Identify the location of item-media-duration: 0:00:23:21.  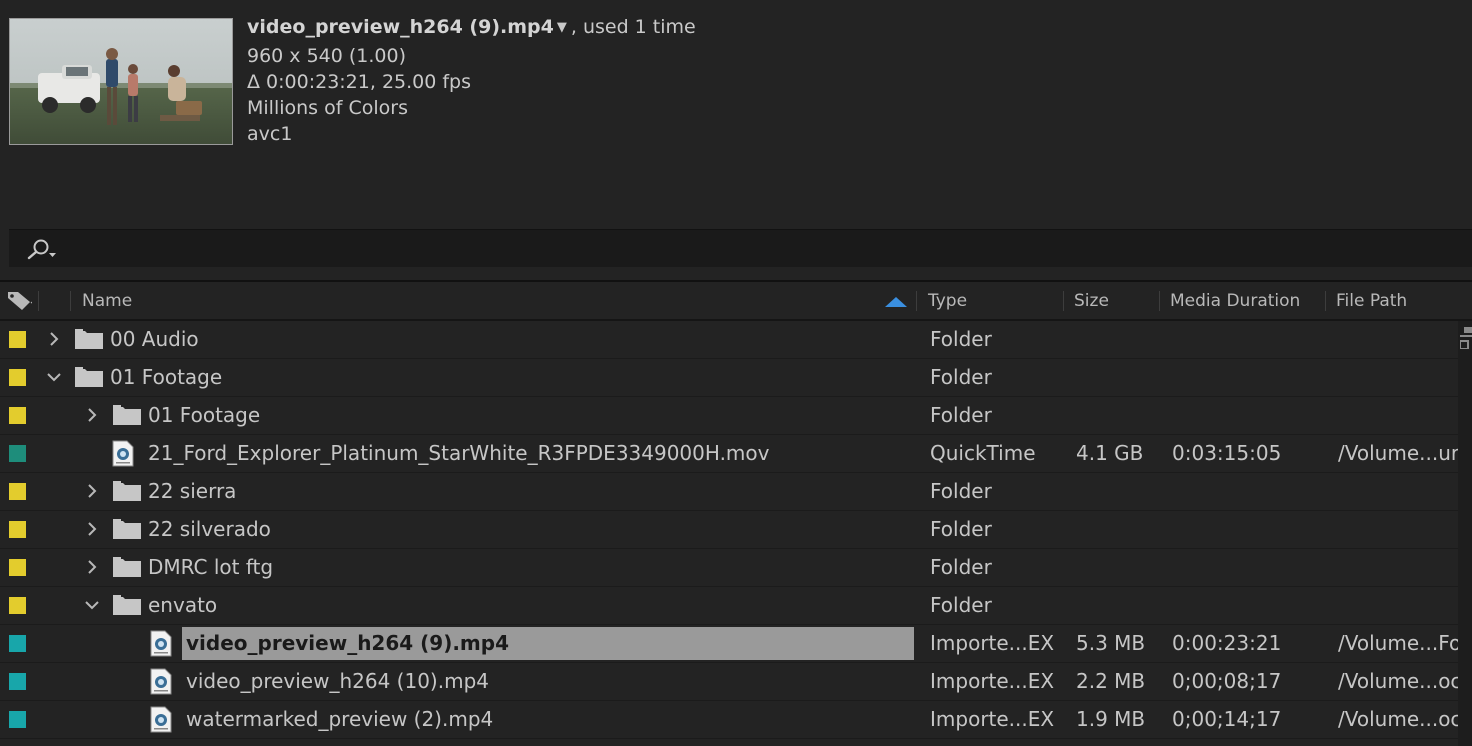
(1227, 643).